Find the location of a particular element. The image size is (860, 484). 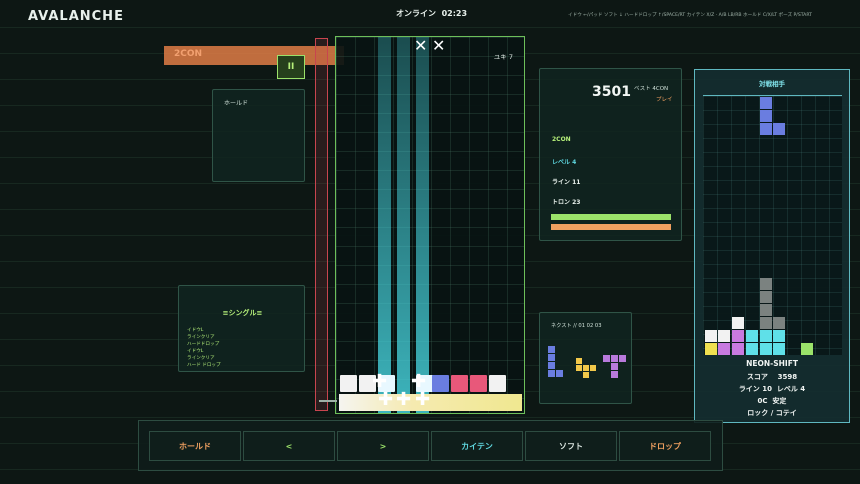

line-clear-row is located at coordinates (430, 402).